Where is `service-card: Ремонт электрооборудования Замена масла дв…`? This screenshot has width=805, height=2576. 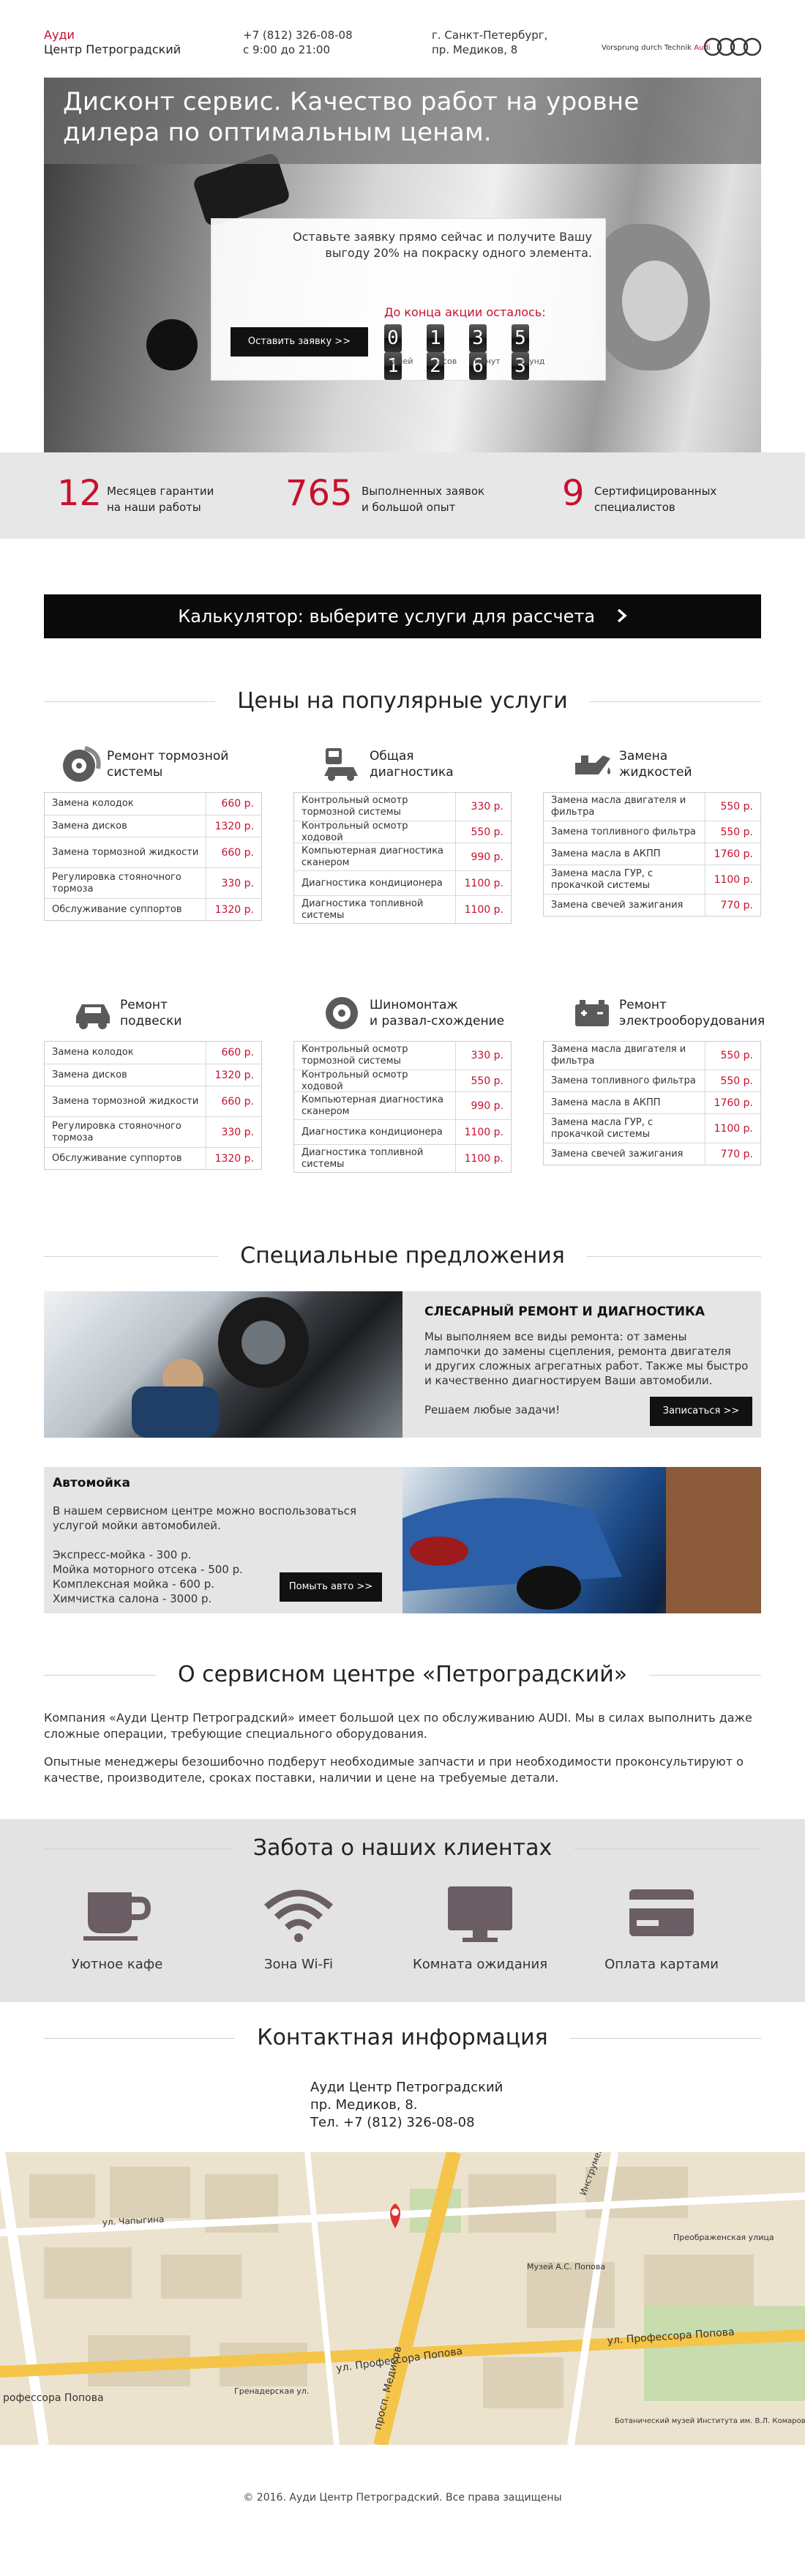
service-card: Ремонт электрооборудования Замена масла дв… is located at coordinates (654, 1075).